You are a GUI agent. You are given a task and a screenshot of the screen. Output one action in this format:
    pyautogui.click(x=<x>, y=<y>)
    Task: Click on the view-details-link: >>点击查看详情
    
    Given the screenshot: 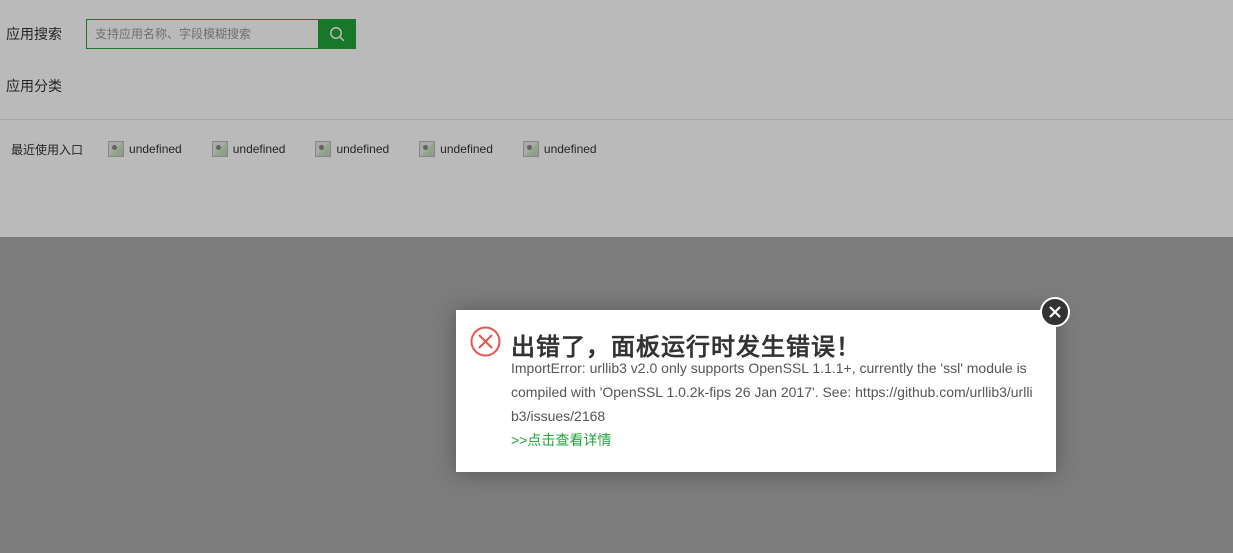 What is the action you would take?
    pyautogui.click(x=561, y=440)
    